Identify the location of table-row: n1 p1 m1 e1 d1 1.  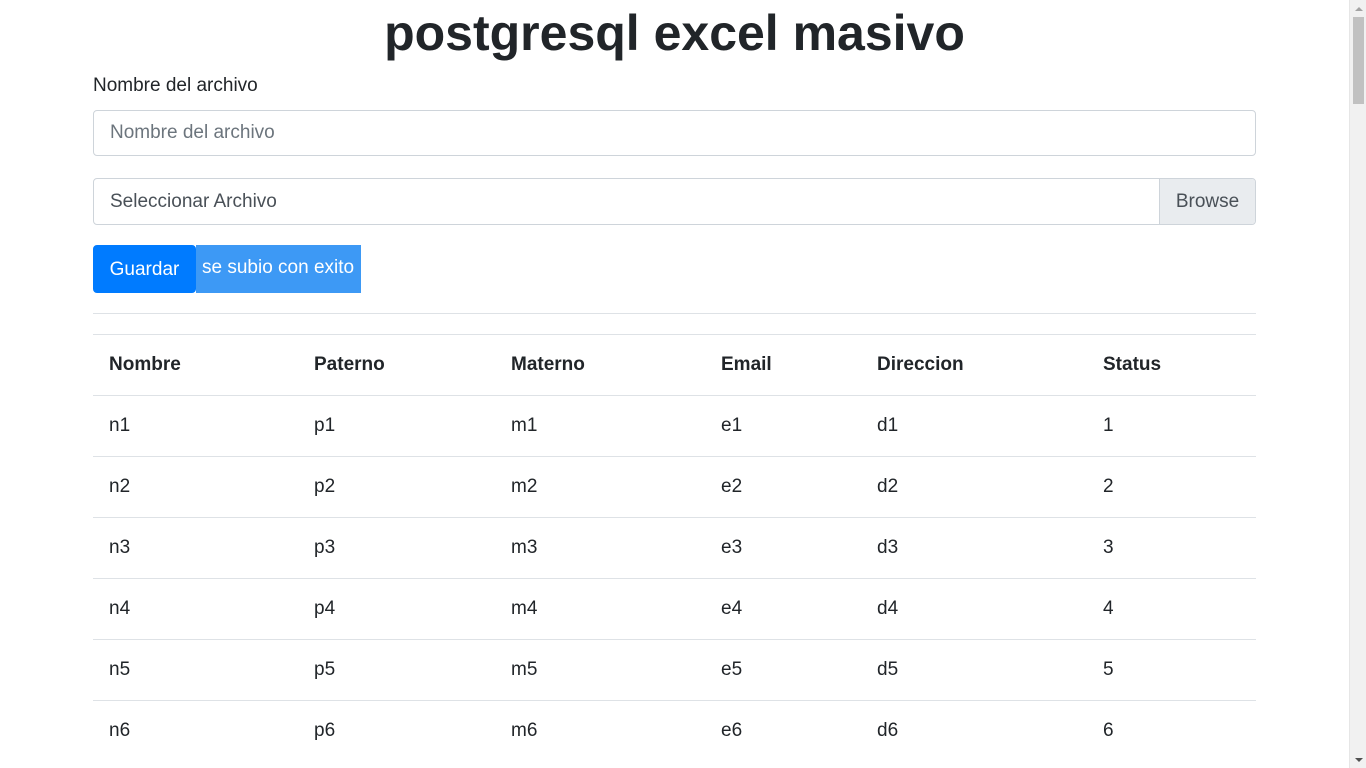
(674, 426).